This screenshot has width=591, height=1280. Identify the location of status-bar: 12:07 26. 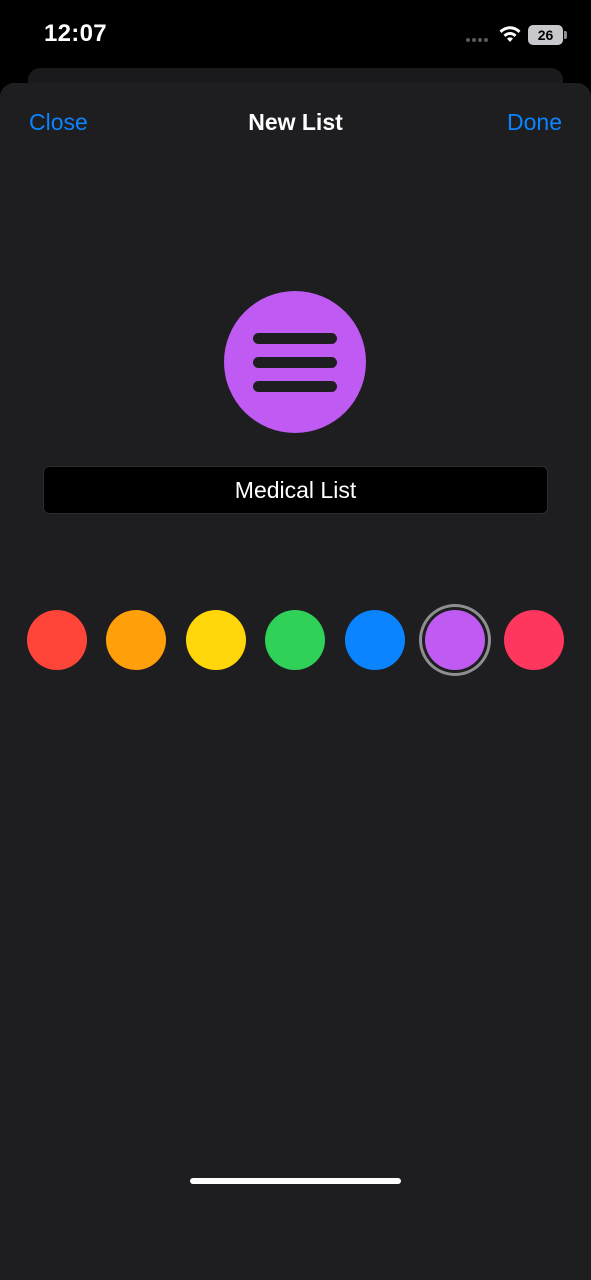
(295, 35).